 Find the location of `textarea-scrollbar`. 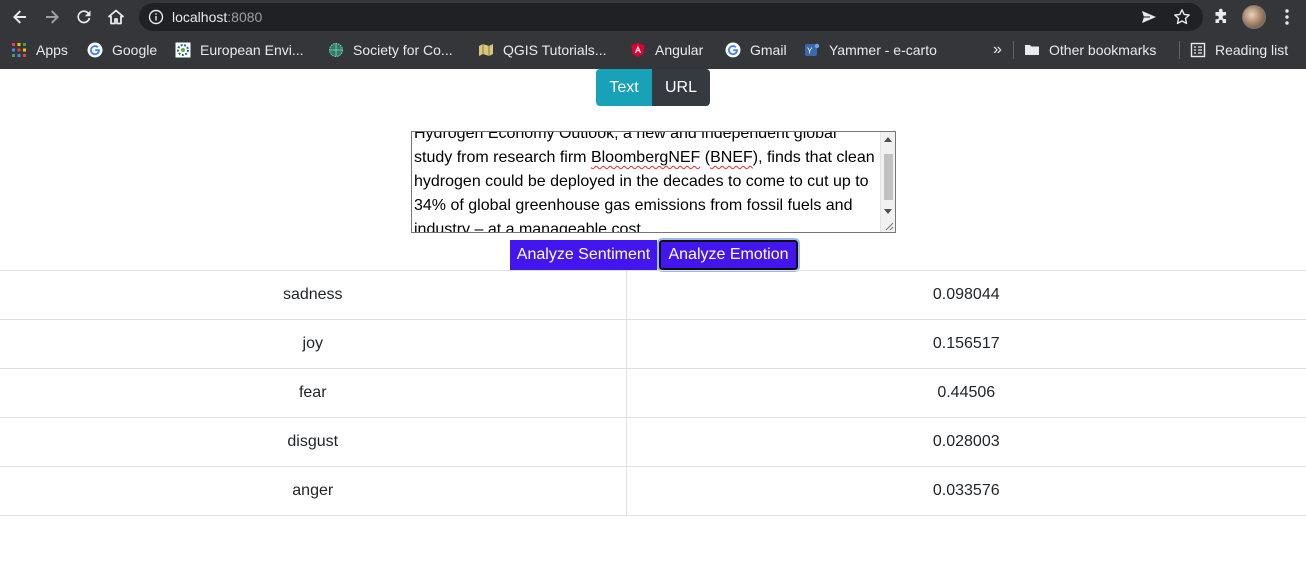

textarea-scrollbar is located at coordinates (887, 182).